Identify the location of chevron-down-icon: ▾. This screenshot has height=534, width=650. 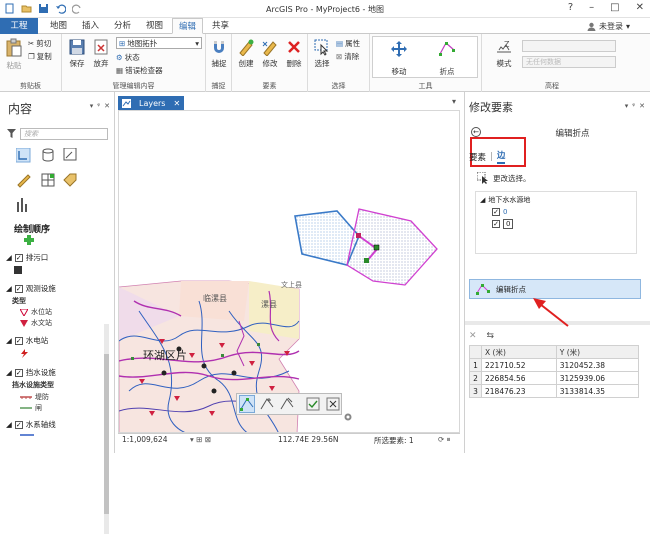
(454, 101).